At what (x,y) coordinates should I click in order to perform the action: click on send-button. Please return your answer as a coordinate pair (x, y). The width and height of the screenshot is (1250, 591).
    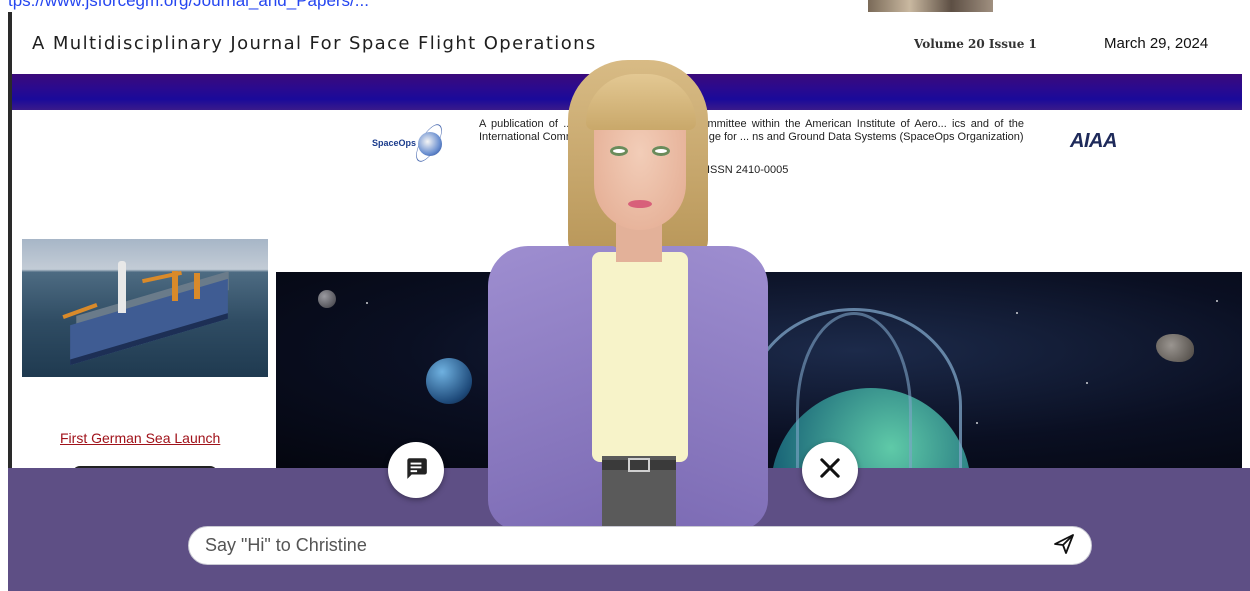
    Looking at the image, I should click on (1064, 546).